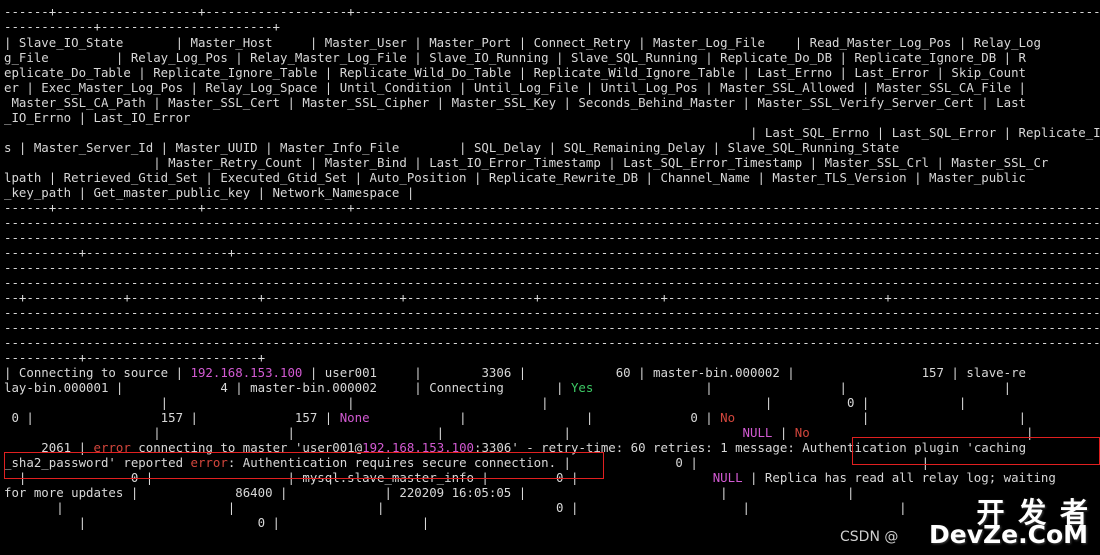 The width and height of the screenshot is (1100, 555). I want to click on until-condition-value: None, so click(354, 417).